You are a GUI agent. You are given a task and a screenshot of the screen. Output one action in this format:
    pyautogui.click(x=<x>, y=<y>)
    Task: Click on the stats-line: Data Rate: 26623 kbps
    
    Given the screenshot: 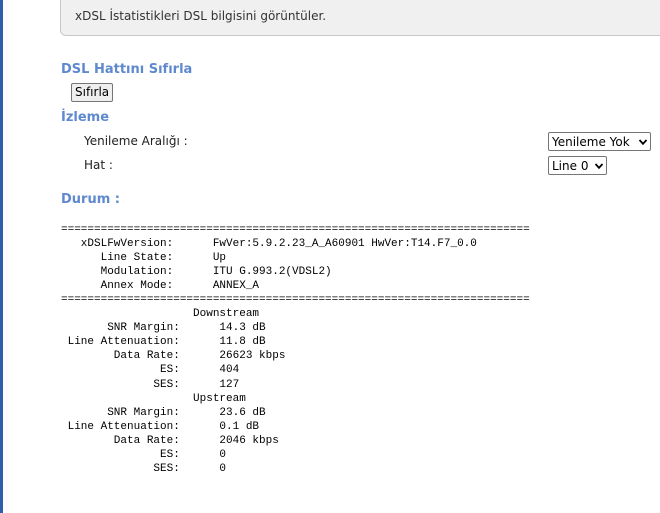 What is the action you would take?
    pyautogui.click(x=173, y=356)
    